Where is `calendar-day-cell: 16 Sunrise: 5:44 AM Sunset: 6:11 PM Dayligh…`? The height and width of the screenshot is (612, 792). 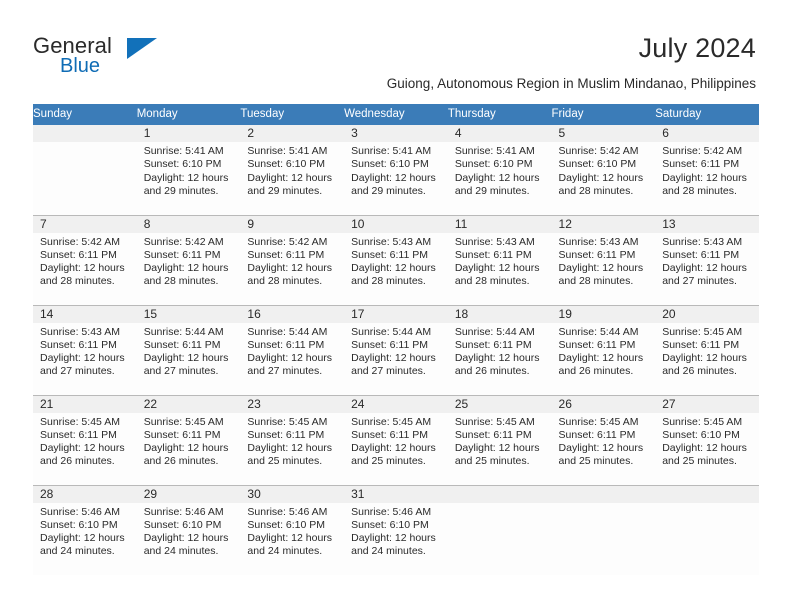
calendar-day-cell: 16 Sunrise: 5:44 AM Sunset: 6:11 PM Dayligh… is located at coordinates (292, 349).